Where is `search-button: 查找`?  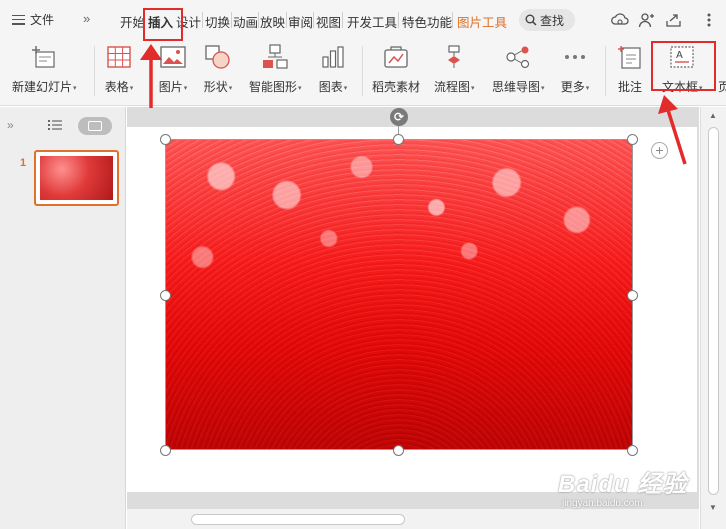 search-button: 查找 is located at coordinates (547, 20).